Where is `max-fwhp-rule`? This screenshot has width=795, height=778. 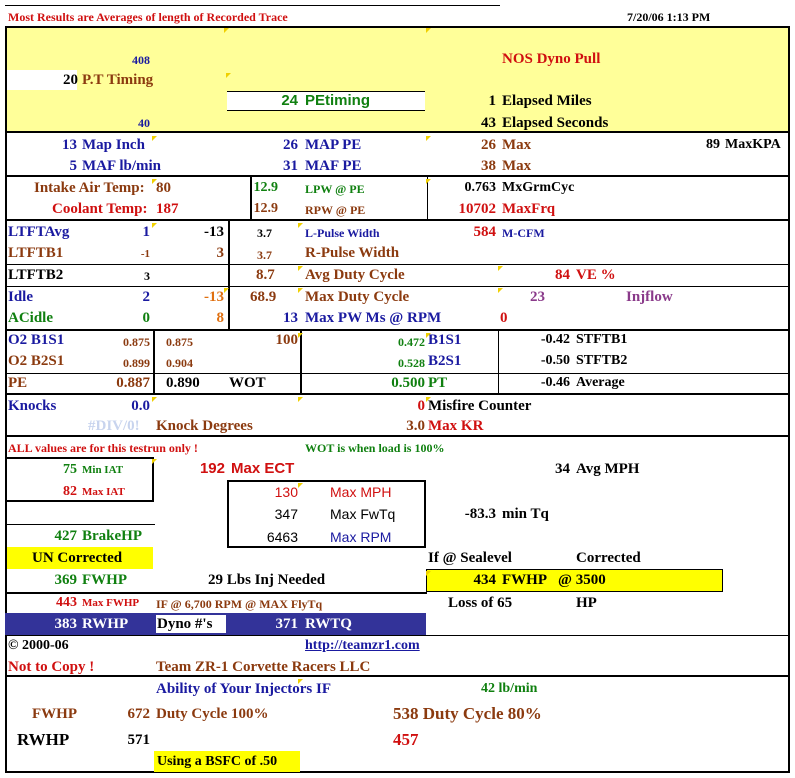
max-fwhp-rule is located at coordinates (216, 593).